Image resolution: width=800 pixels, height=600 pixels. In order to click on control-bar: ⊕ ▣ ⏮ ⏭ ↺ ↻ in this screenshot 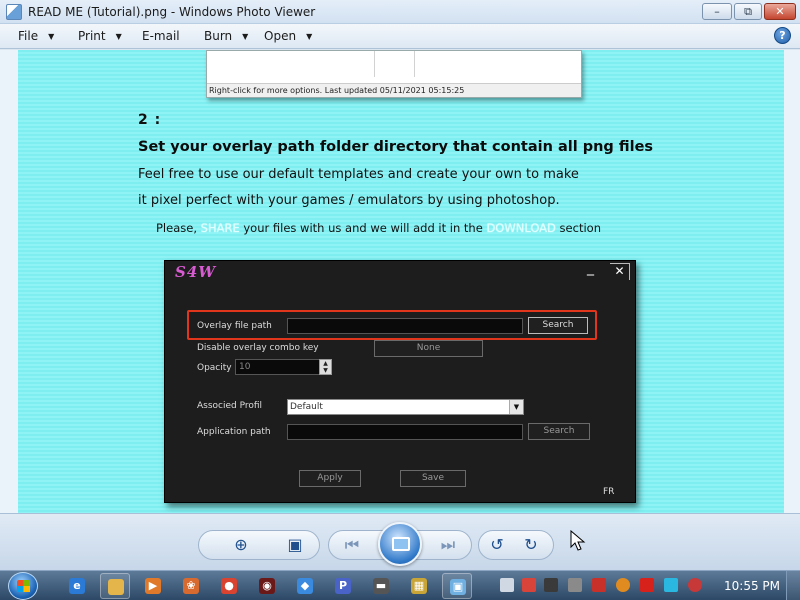, I will do `click(400, 541)`.